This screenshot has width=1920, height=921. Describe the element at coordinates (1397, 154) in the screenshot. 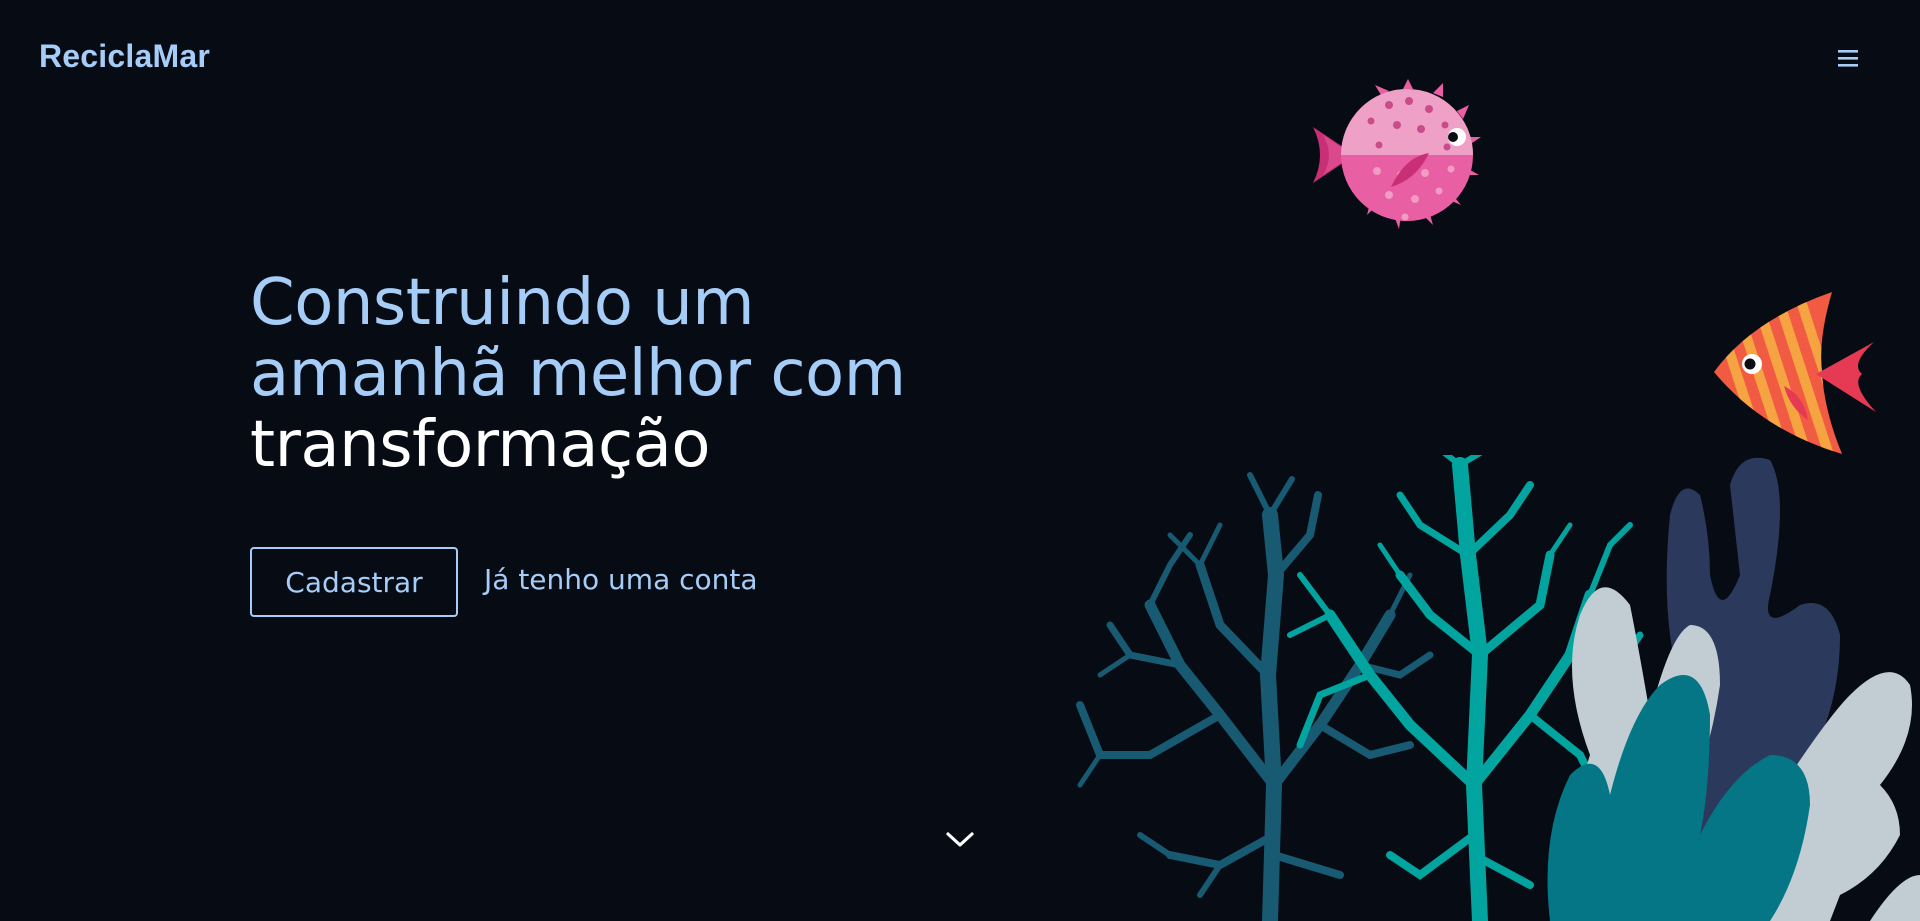

I see `pufferfish-illustration` at that location.